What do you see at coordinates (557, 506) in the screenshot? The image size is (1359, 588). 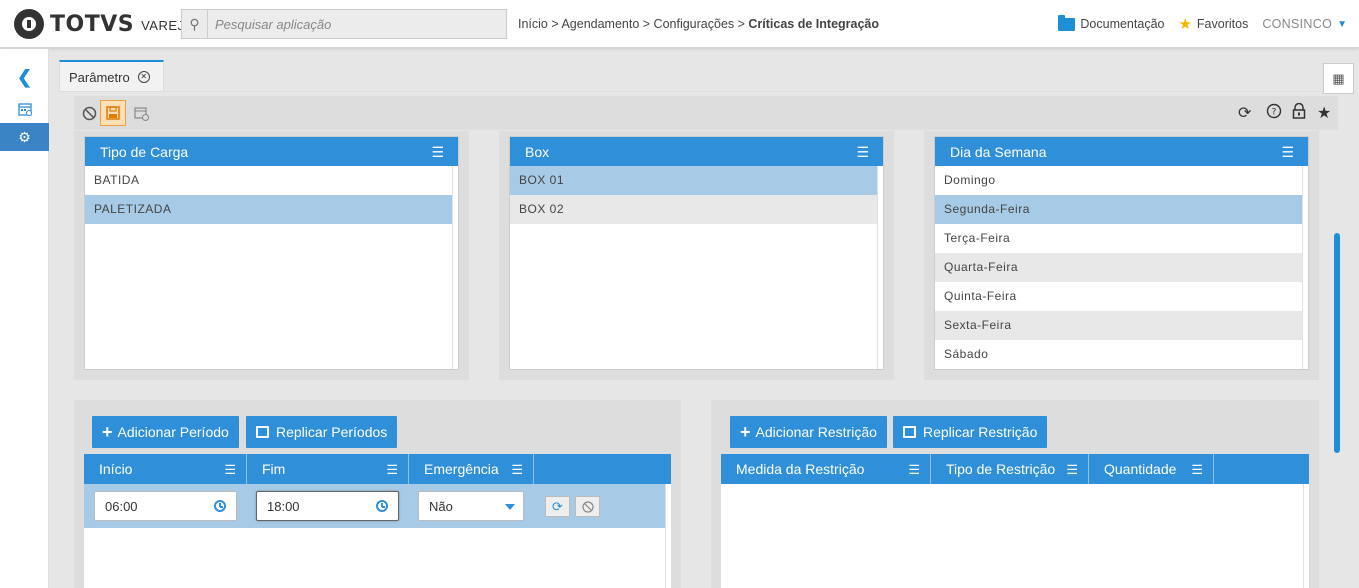 I see `refresh-row-button: ⟳` at bounding box center [557, 506].